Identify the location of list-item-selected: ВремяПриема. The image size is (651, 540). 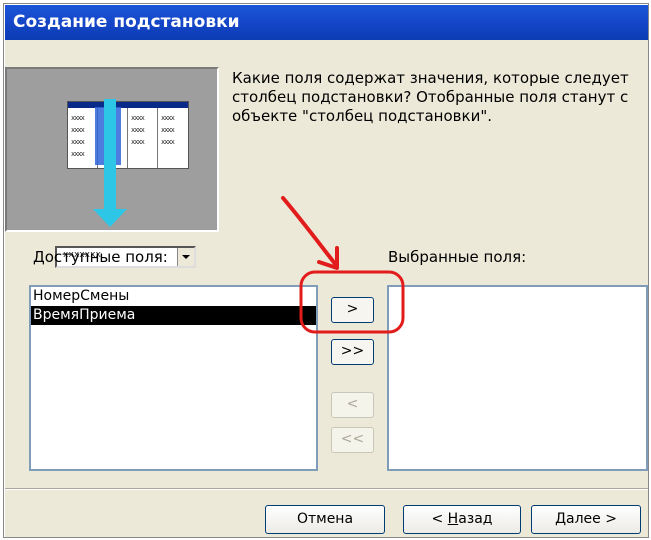
(173, 315).